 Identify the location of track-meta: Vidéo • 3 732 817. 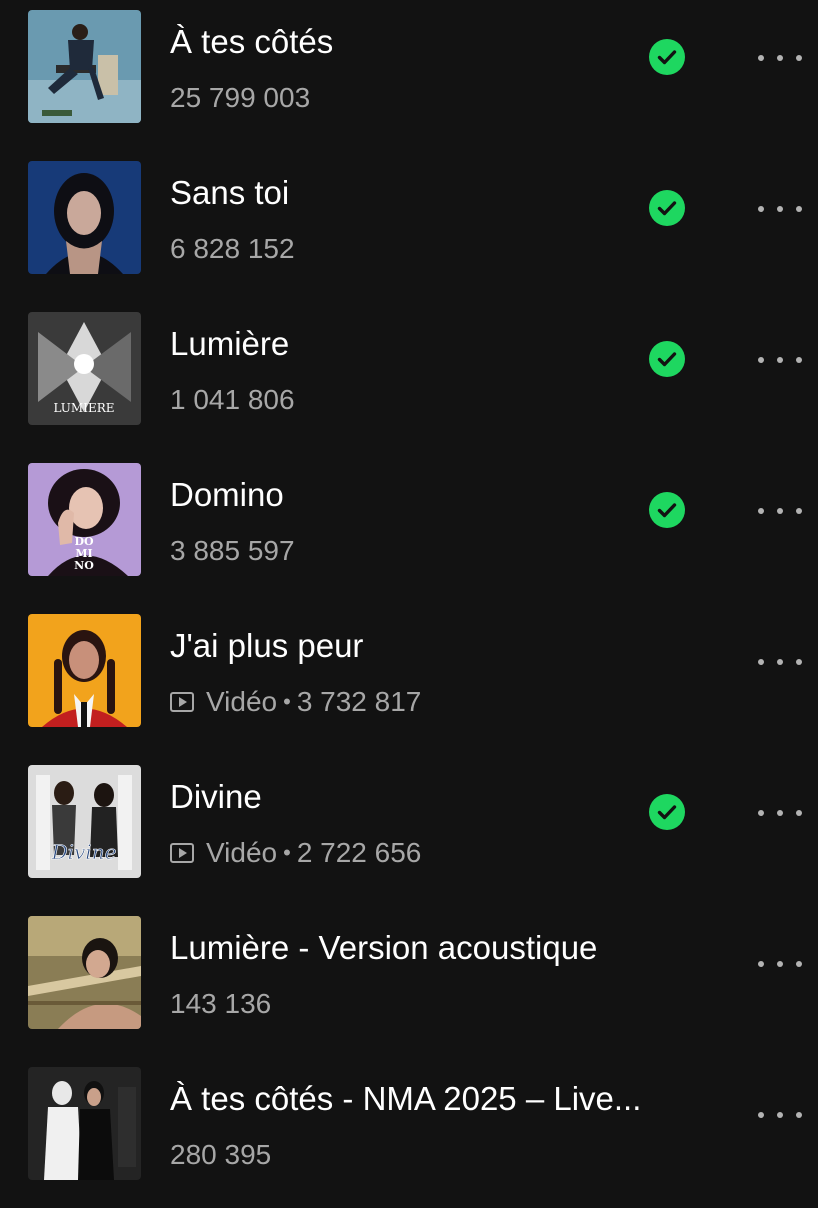
(295, 702).